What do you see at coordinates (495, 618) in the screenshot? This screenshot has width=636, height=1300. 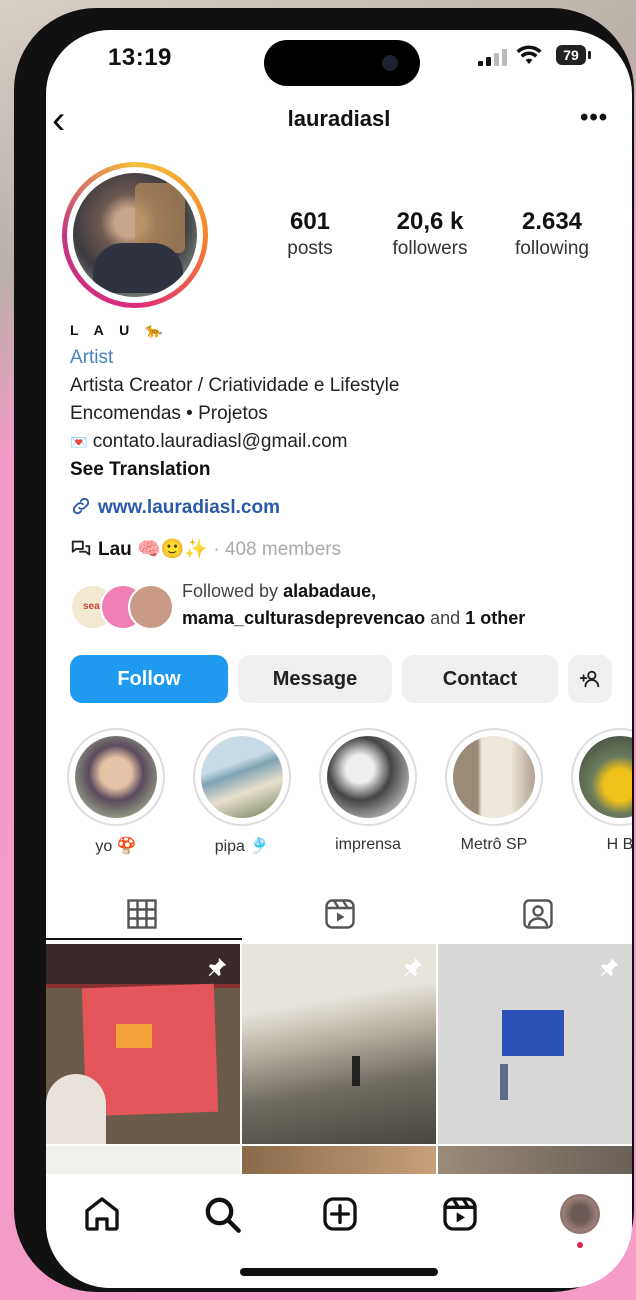 I see `mutual-others: 1 other` at bounding box center [495, 618].